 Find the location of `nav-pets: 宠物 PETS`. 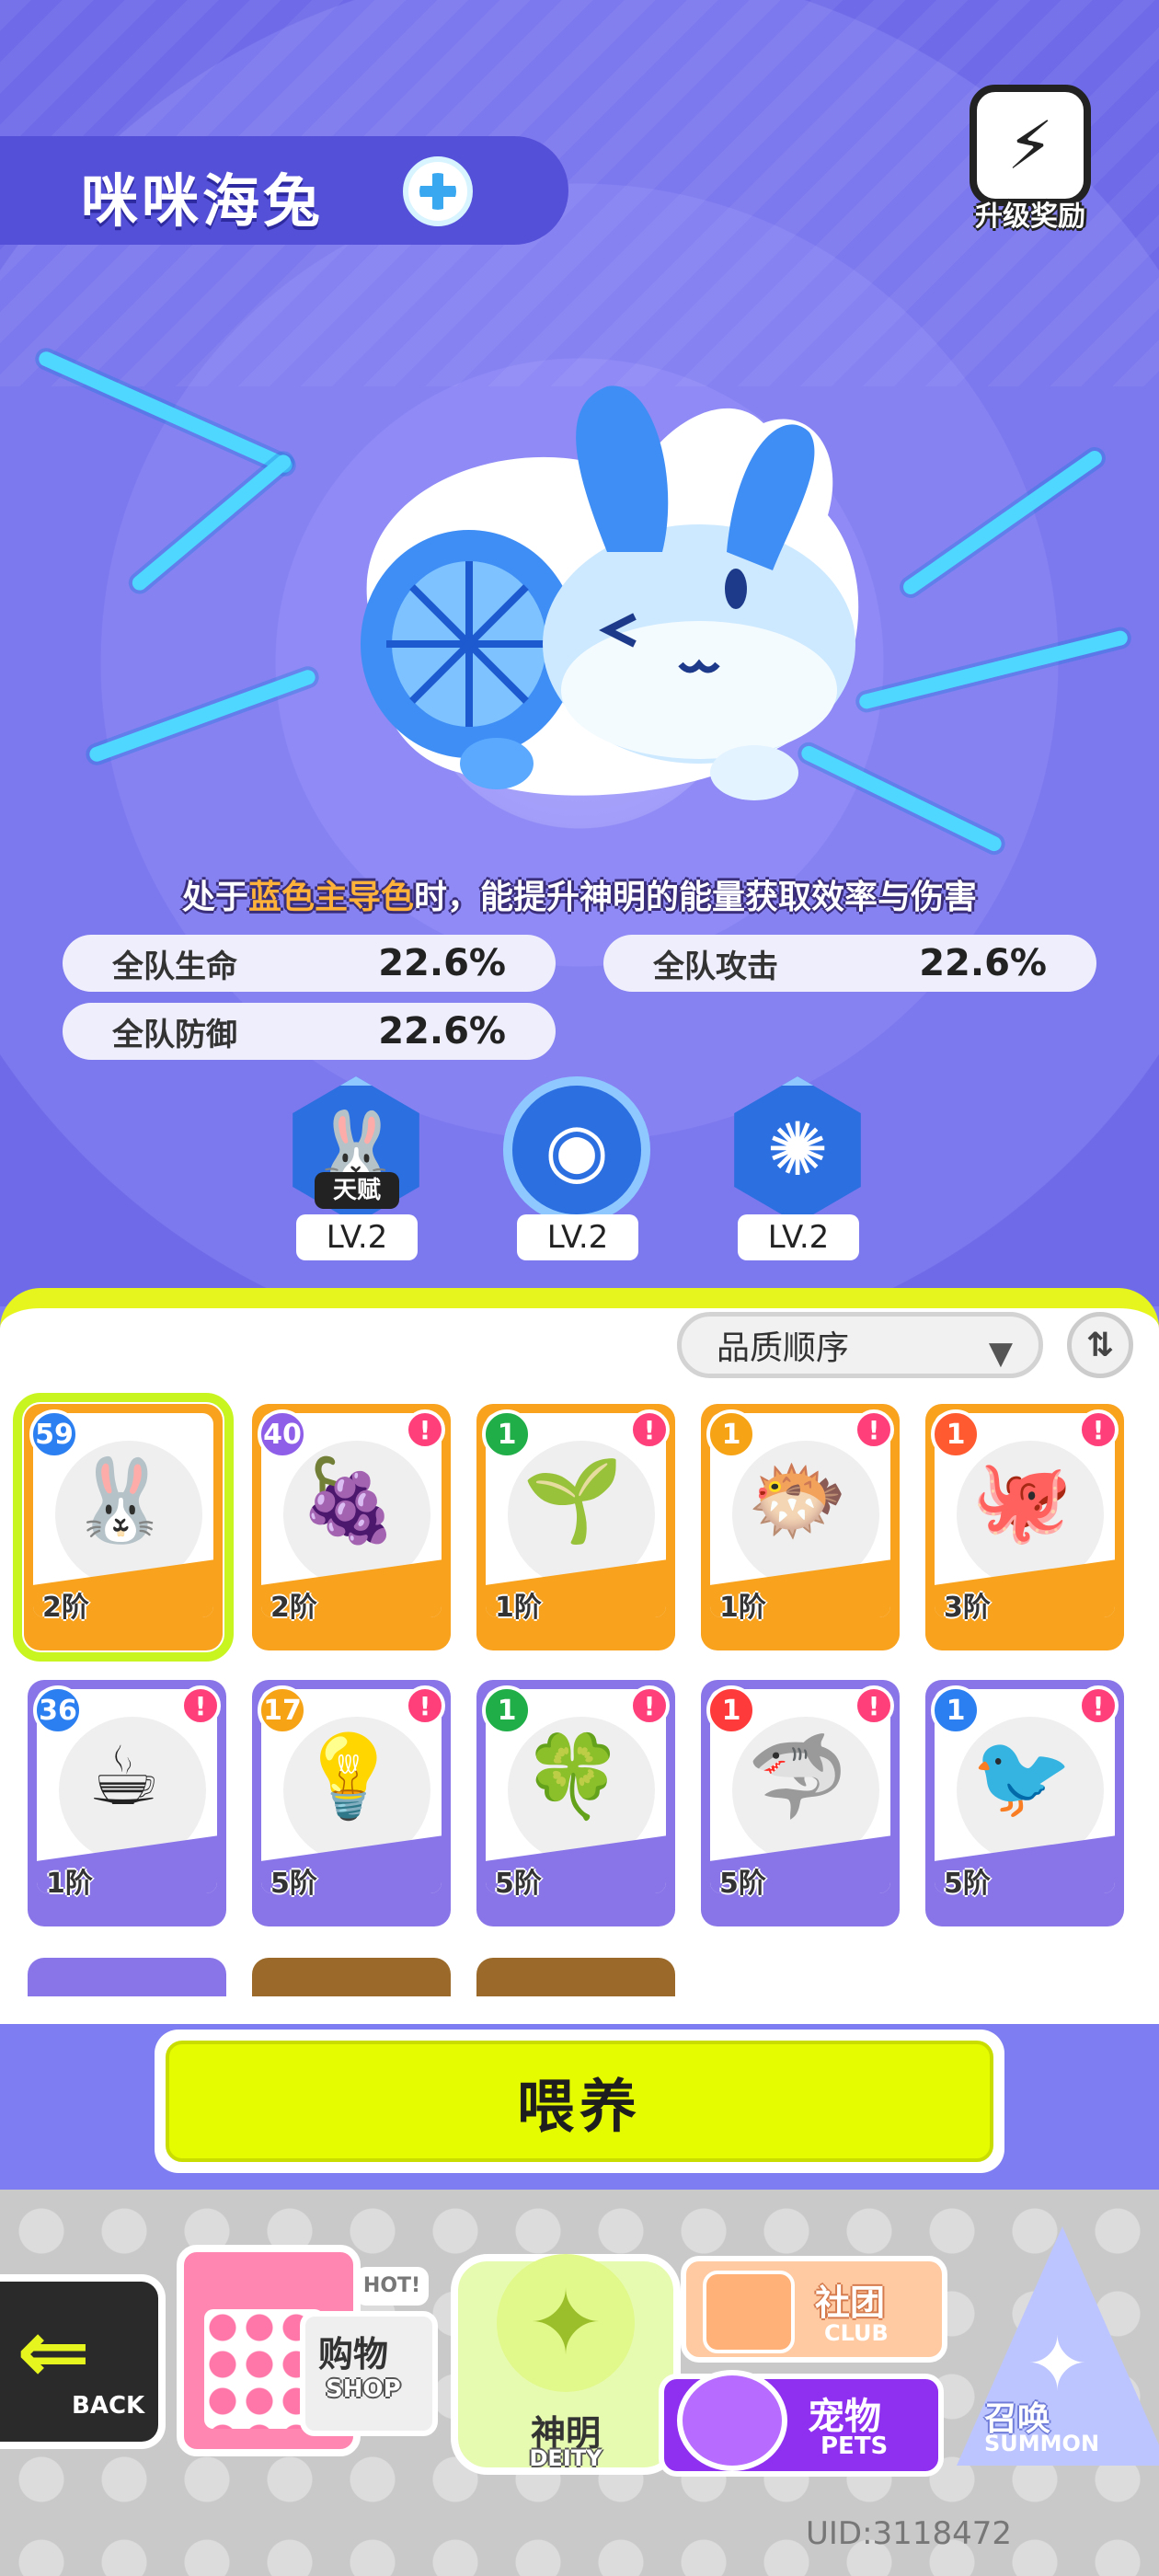

nav-pets: 宠物 PETS is located at coordinates (801, 2423).